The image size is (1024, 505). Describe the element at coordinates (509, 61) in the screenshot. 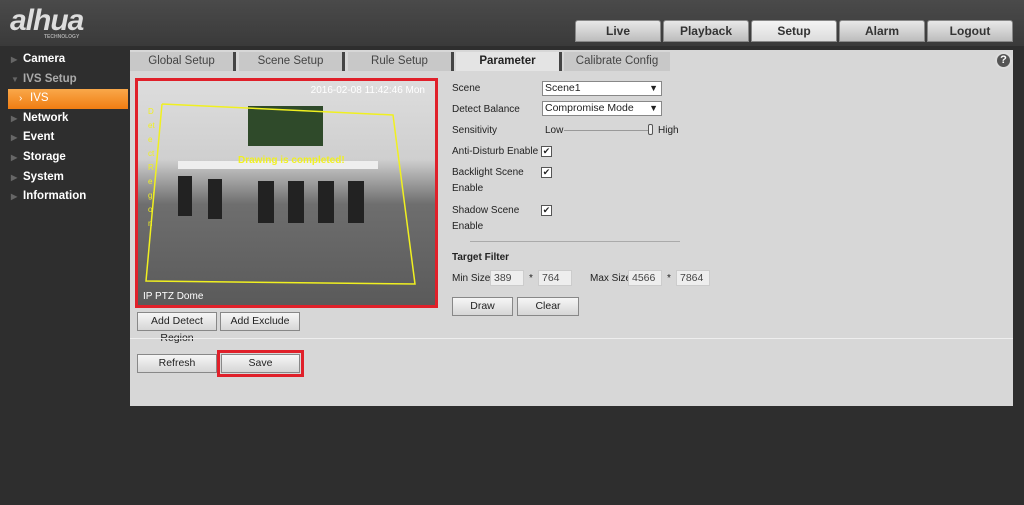

I see `tab-parameter: Parameter` at that location.